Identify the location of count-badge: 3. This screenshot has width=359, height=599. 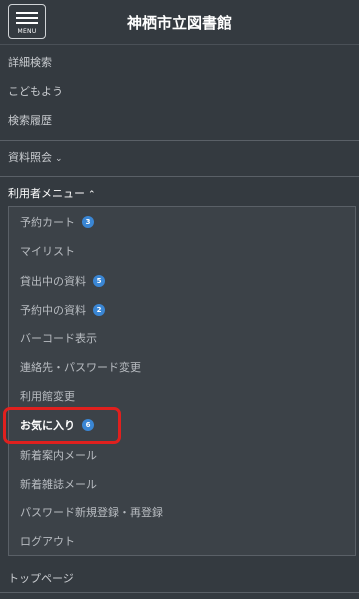
(88, 222).